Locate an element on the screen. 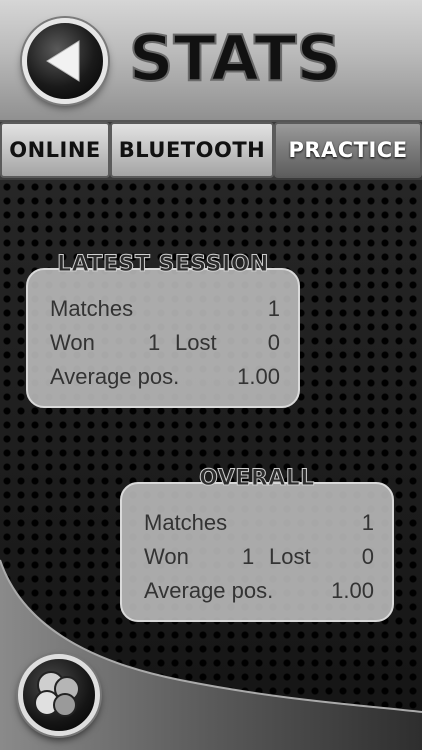  page-title-text: STATS is located at coordinates (235, 58).